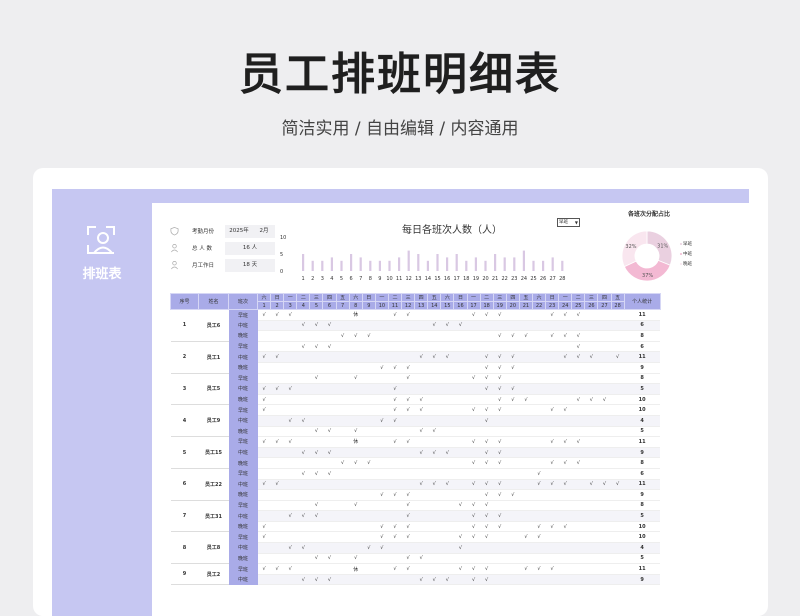 This screenshot has height=616, width=800. What do you see at coordinates (213, 389) in the screenshot?
I see `employee-name: 员工5` at bounding box center [213, 389].